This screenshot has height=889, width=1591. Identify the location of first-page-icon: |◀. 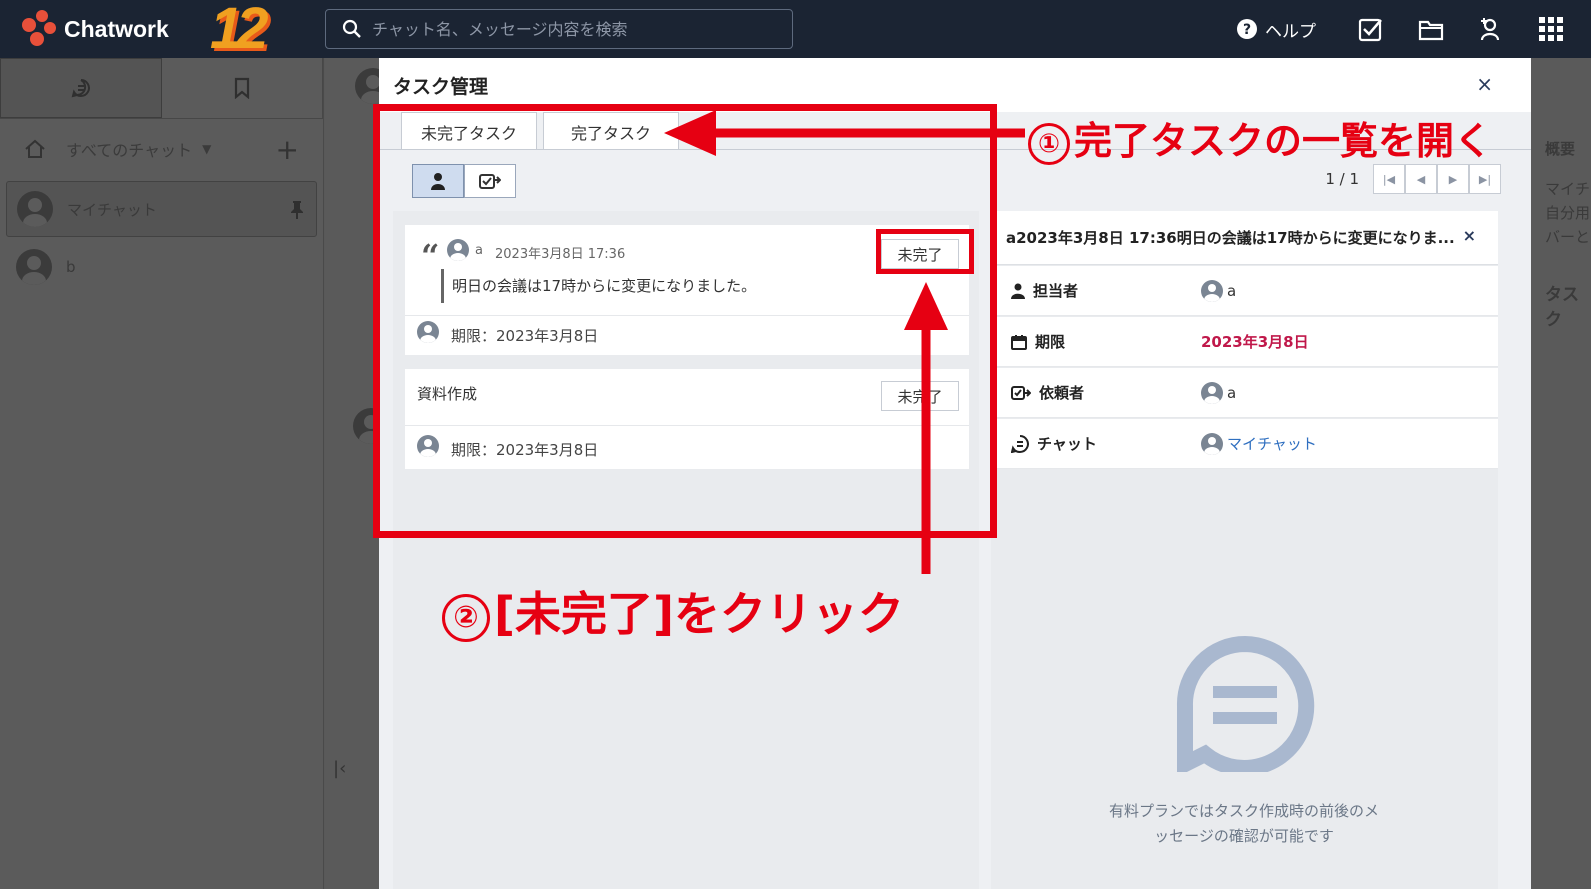
(1389, 179).